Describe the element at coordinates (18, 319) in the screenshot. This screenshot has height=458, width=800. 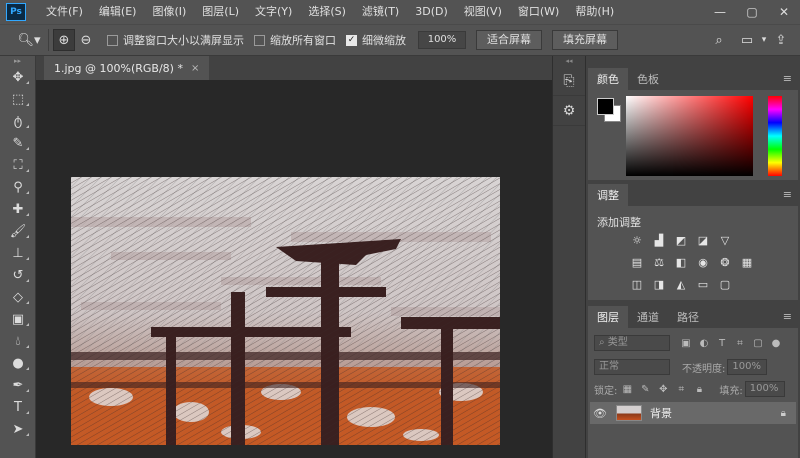
I see `gradient-tool-icon: ▣` at that location.